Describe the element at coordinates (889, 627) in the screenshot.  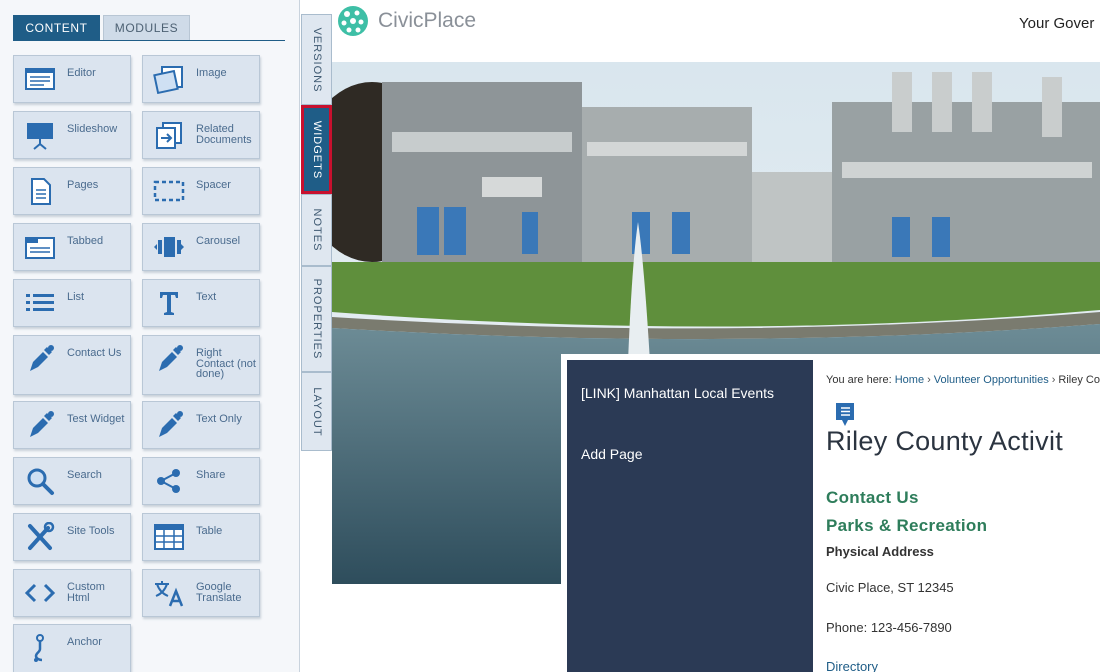
I see `phone-text: Phone: 123-456-7890` at that location.